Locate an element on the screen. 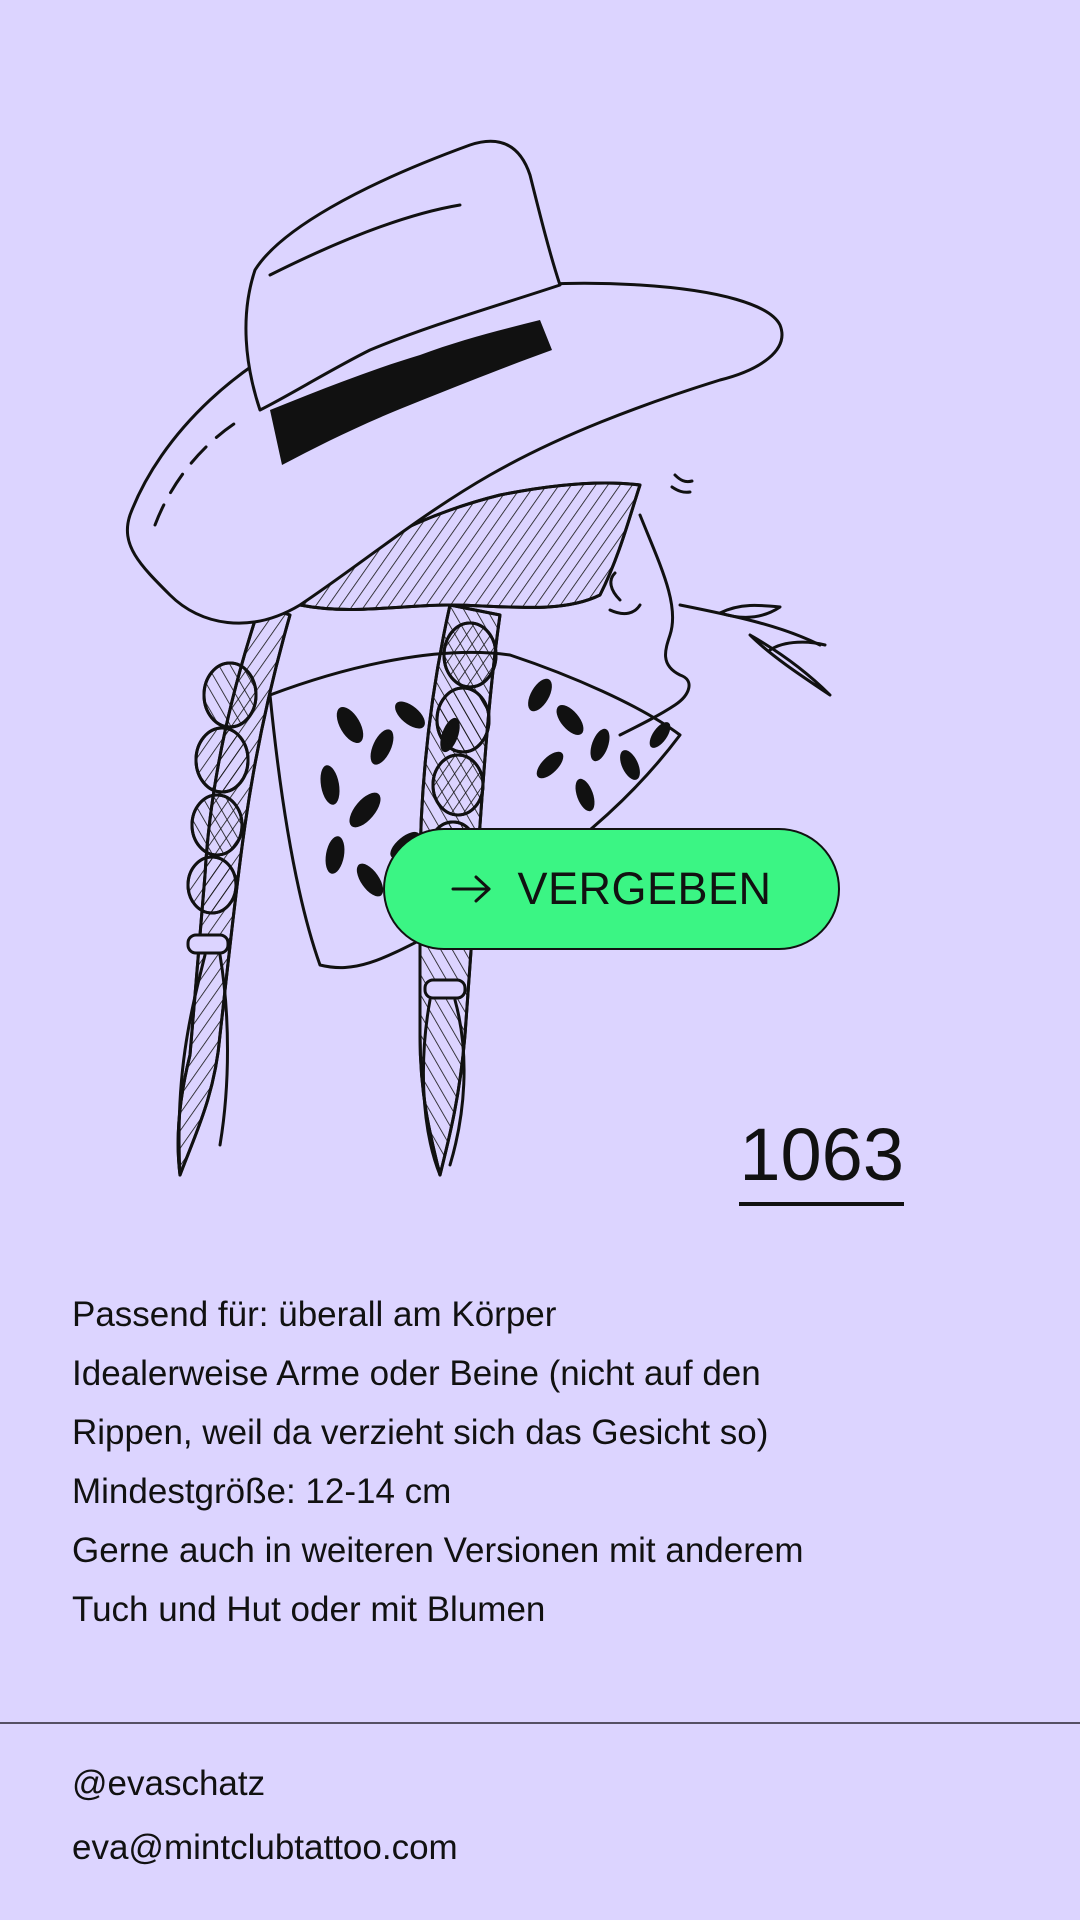 This screenshot has width=1080, height=1920. status-label: VERGEBEN is located at coordinates (644, 888).